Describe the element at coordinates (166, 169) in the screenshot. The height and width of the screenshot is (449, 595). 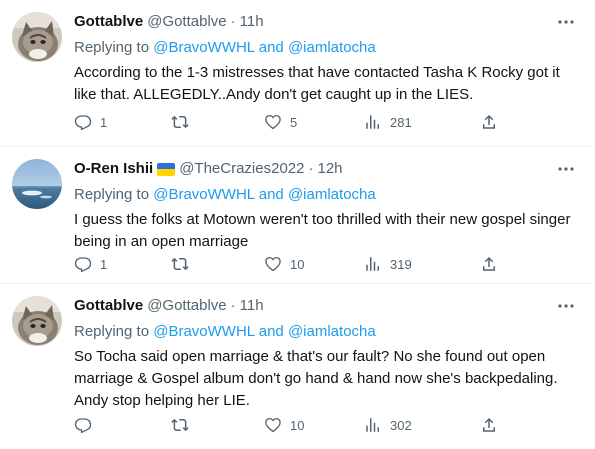
I see `ukraine-flag-icon` at that location.